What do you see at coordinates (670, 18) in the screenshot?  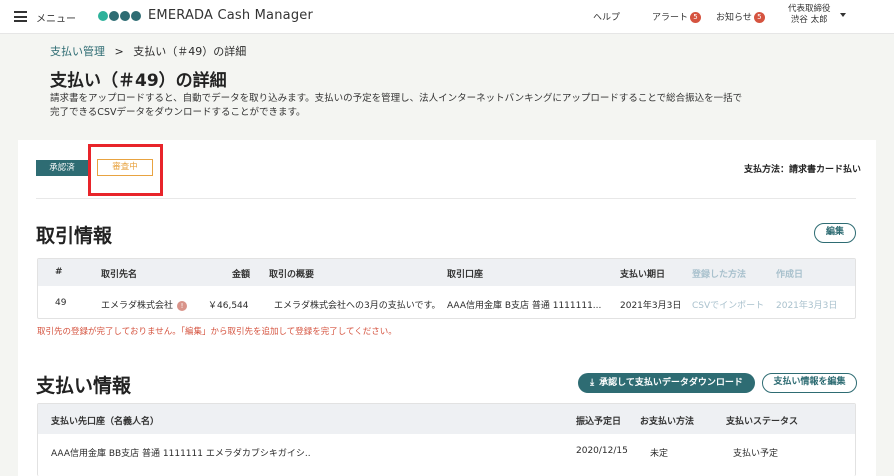 I see `nav-alert-label: アラート` at bounding box center [670, 18].